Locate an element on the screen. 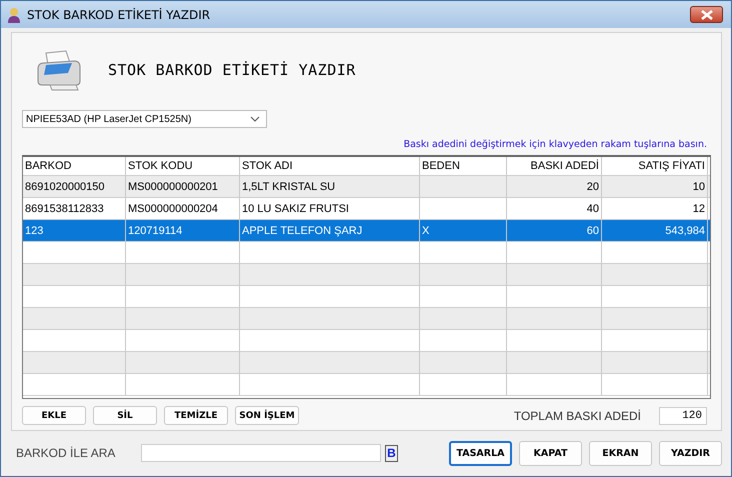 Image resolution: width=732 pixels, height=477 pixels. table-cell: 123 is located at coordinates (34, 230).